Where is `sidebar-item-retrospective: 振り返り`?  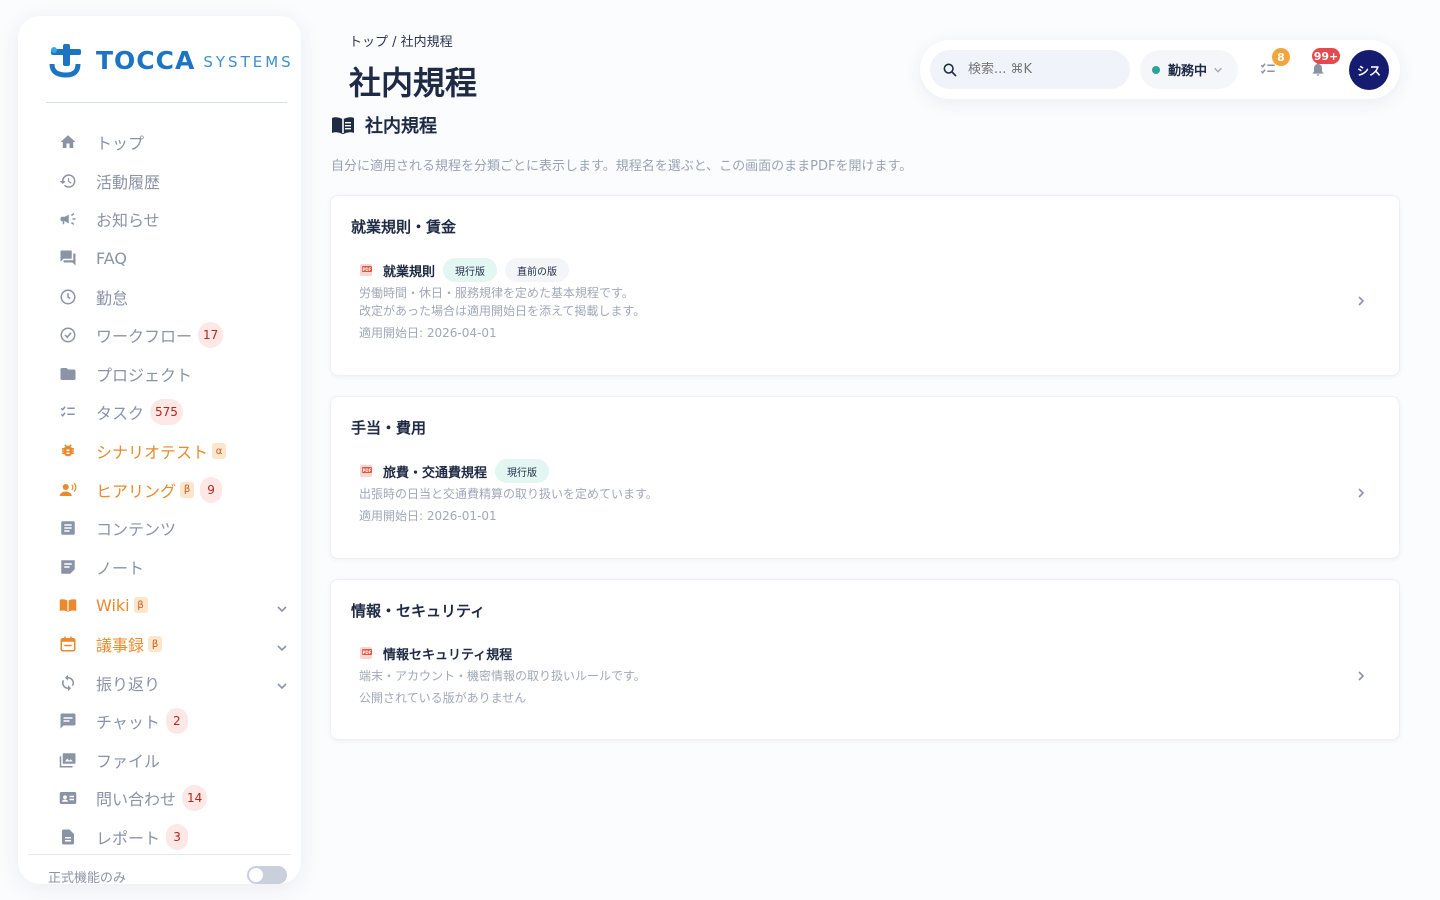 sidebar-item-retrospective: 振り返り is located at coordinates (173, 682).